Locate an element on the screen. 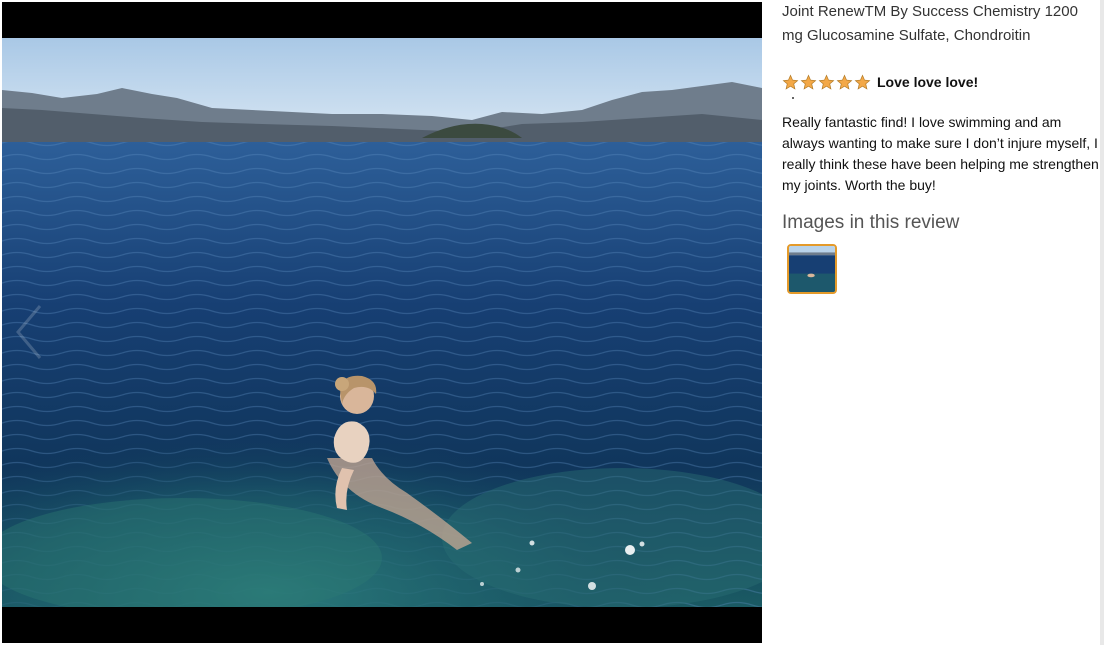 The image size is (1104, 645). thumbnail-image is located at coordinates (812, 269).